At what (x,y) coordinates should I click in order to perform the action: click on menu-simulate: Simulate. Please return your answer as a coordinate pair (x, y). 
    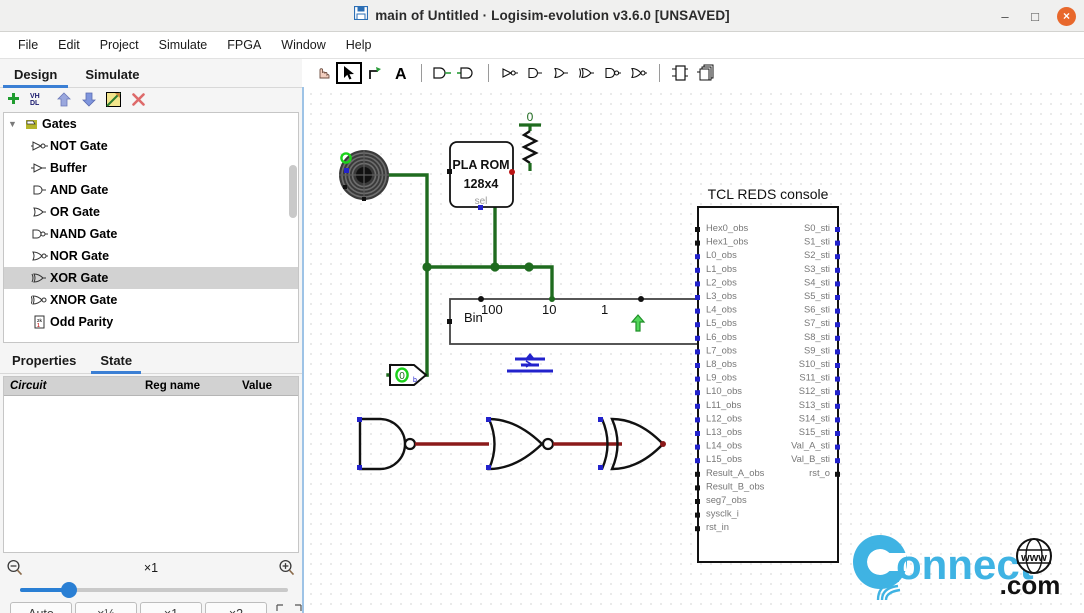
    Looking at the image, I should click on (183, 45).